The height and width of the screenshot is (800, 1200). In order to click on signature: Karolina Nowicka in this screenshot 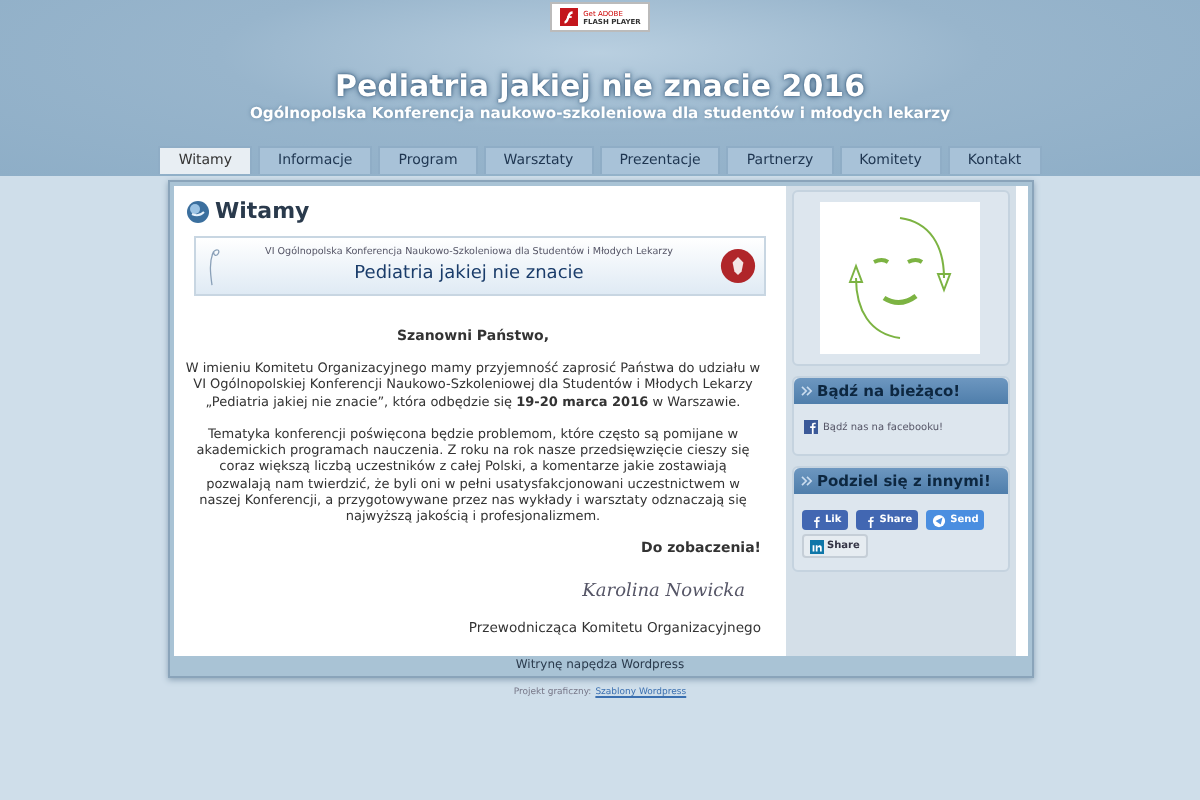, I will do `click(662, 592)`.